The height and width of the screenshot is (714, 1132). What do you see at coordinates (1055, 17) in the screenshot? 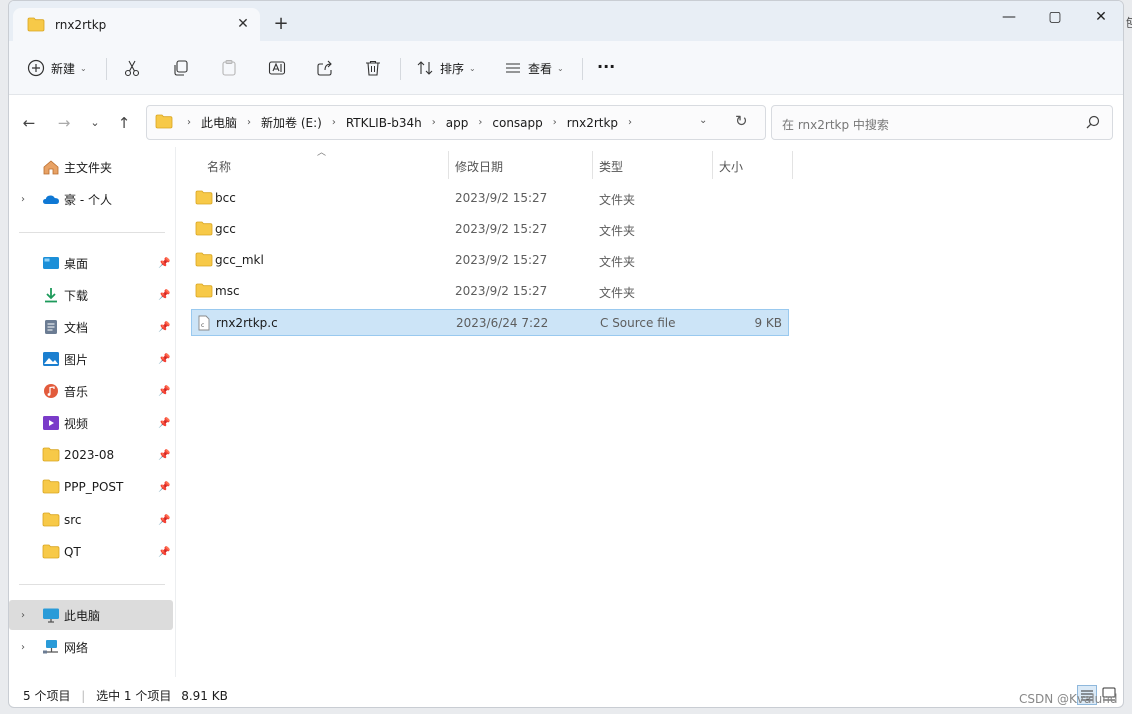
I see `maximize-button: ▢` at bounding box center [1055, 17].